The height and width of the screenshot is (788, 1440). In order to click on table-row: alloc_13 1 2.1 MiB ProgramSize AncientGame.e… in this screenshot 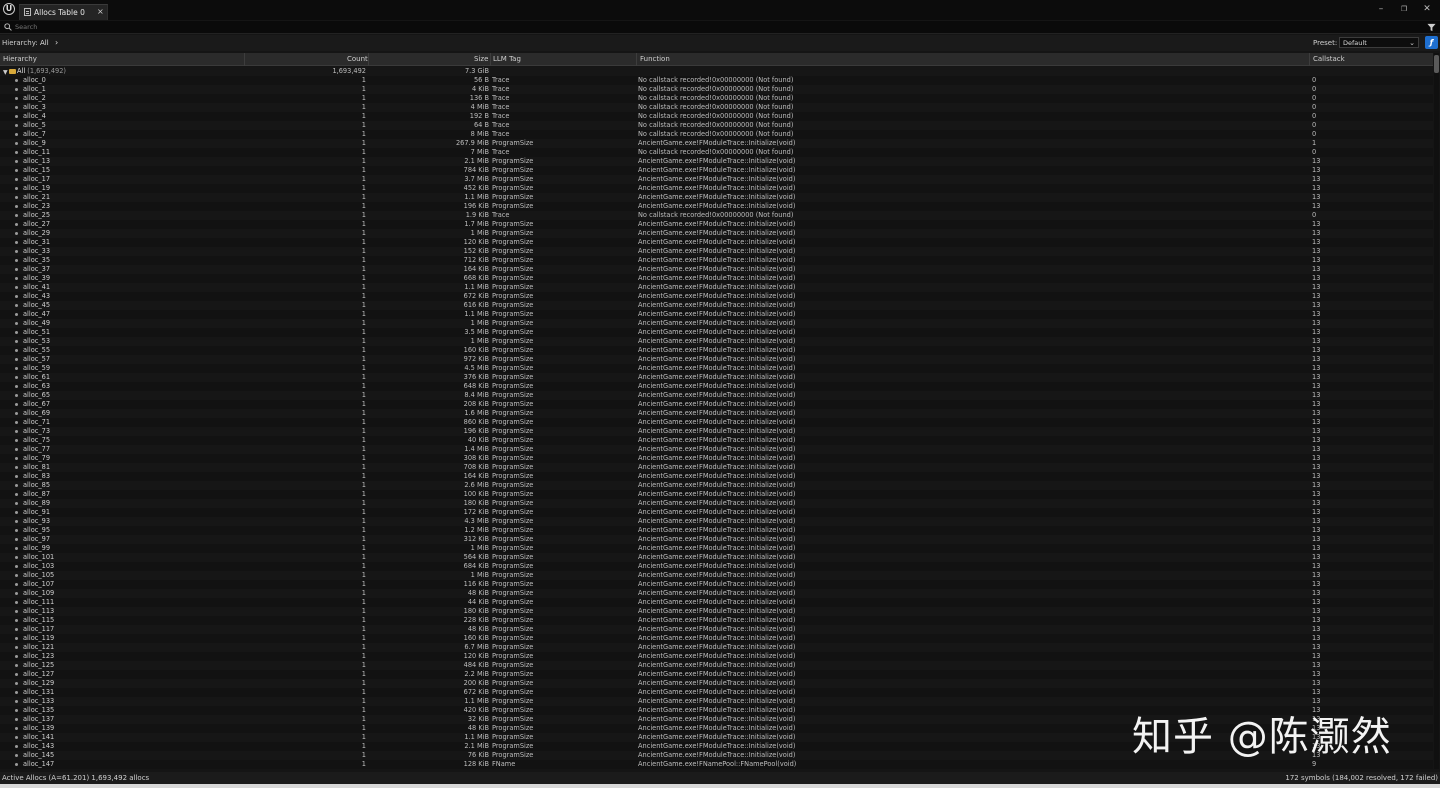, I will do `click(716, 161)`.